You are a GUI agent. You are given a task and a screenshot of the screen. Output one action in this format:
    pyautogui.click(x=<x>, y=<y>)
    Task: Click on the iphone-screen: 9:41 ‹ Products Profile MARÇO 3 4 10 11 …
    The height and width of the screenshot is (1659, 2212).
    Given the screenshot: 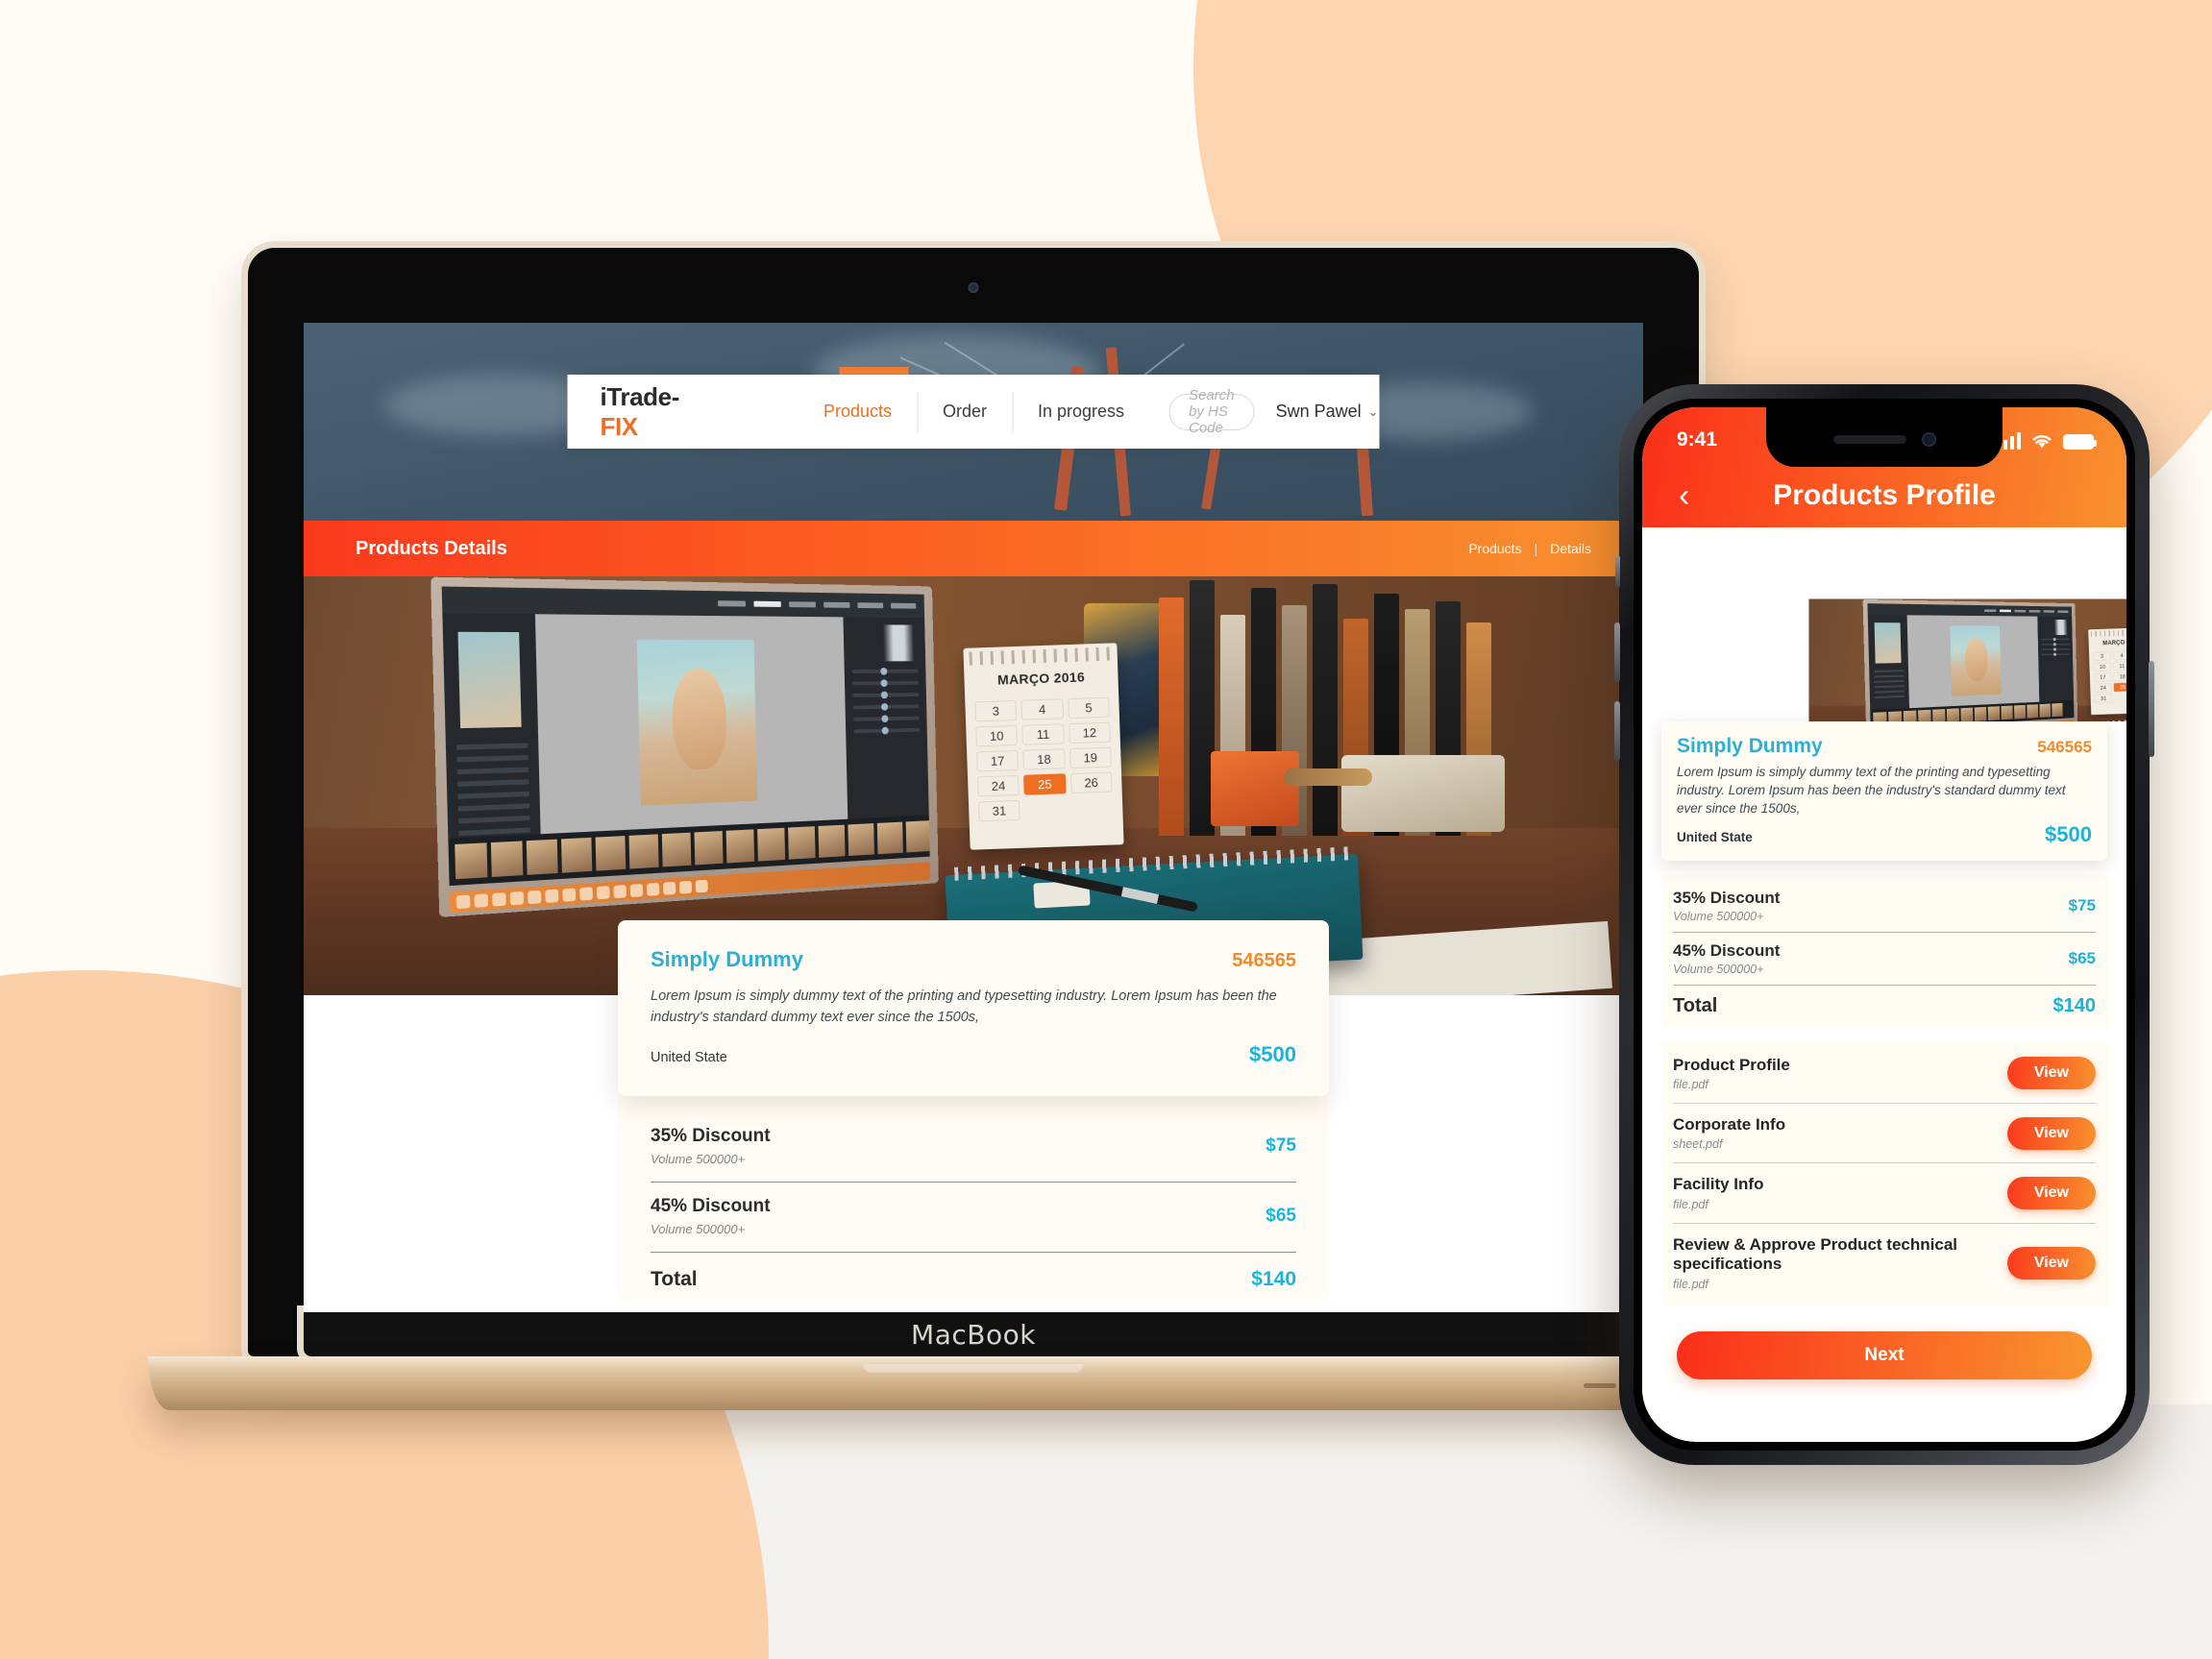 What is the action you would take?
    pyautogui.click(x=1884, y=924)
    